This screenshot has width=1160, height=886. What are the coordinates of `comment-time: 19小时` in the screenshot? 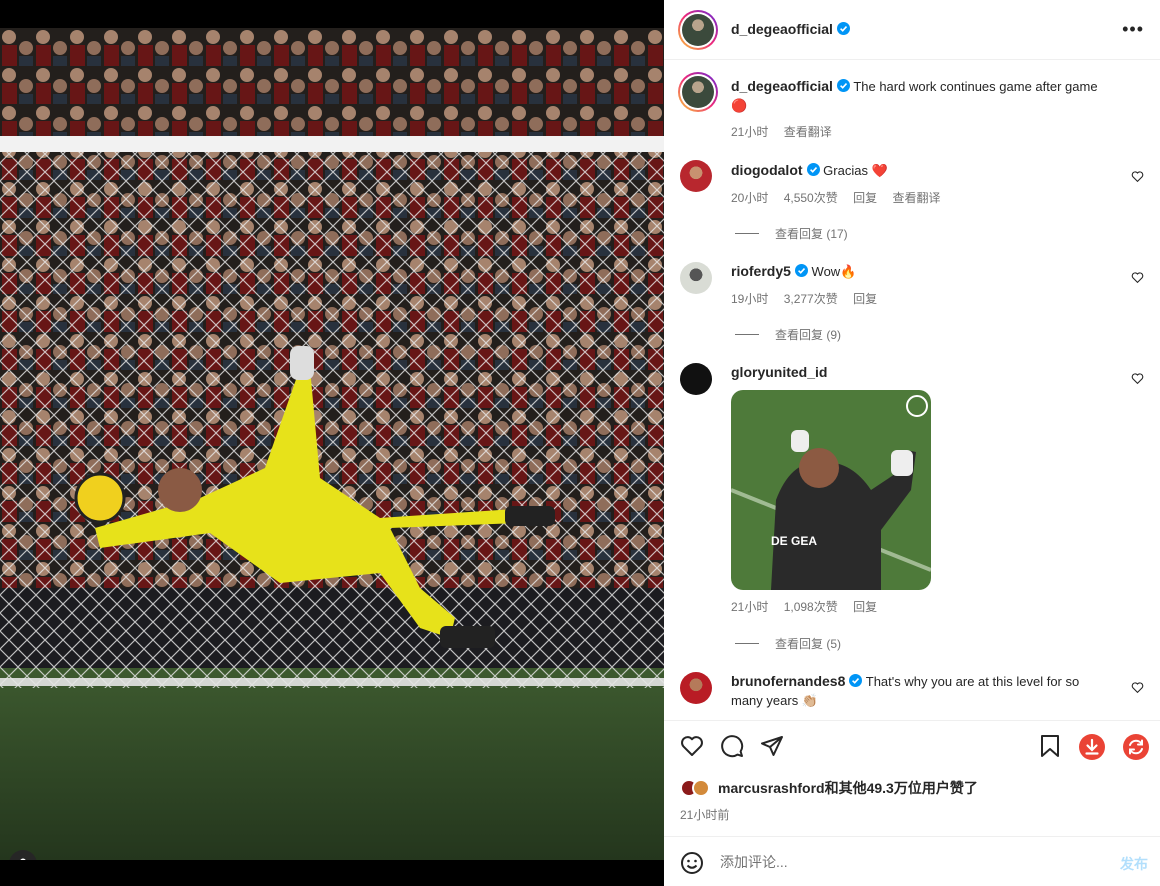 It's located at (750, 299).